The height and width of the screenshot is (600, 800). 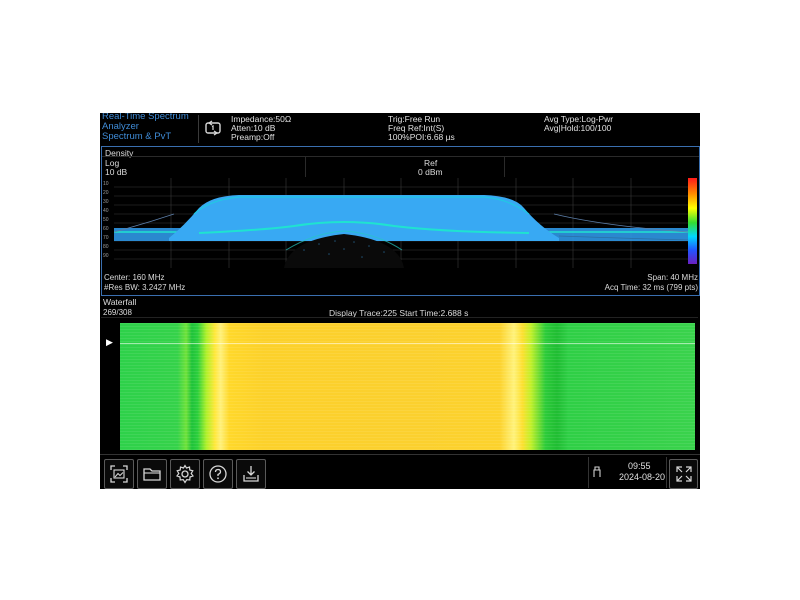 What do you see at coordinates (106, 202) in the screenshot?
I see `y-tick-label: 30` at bounding box center [106, 202].